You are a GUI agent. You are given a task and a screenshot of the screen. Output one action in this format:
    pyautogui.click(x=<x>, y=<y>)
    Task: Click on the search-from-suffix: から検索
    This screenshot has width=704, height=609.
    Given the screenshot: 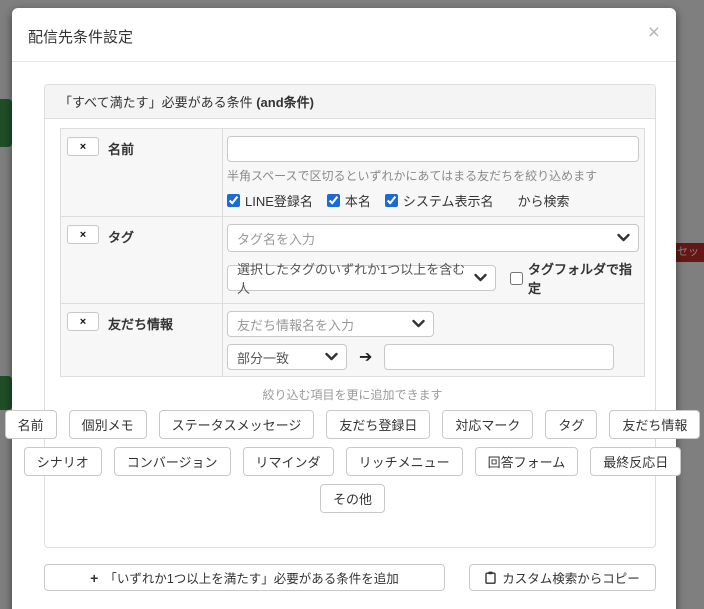 What is the action you would take?
    pyautogui.click(x=543, y=201)
    